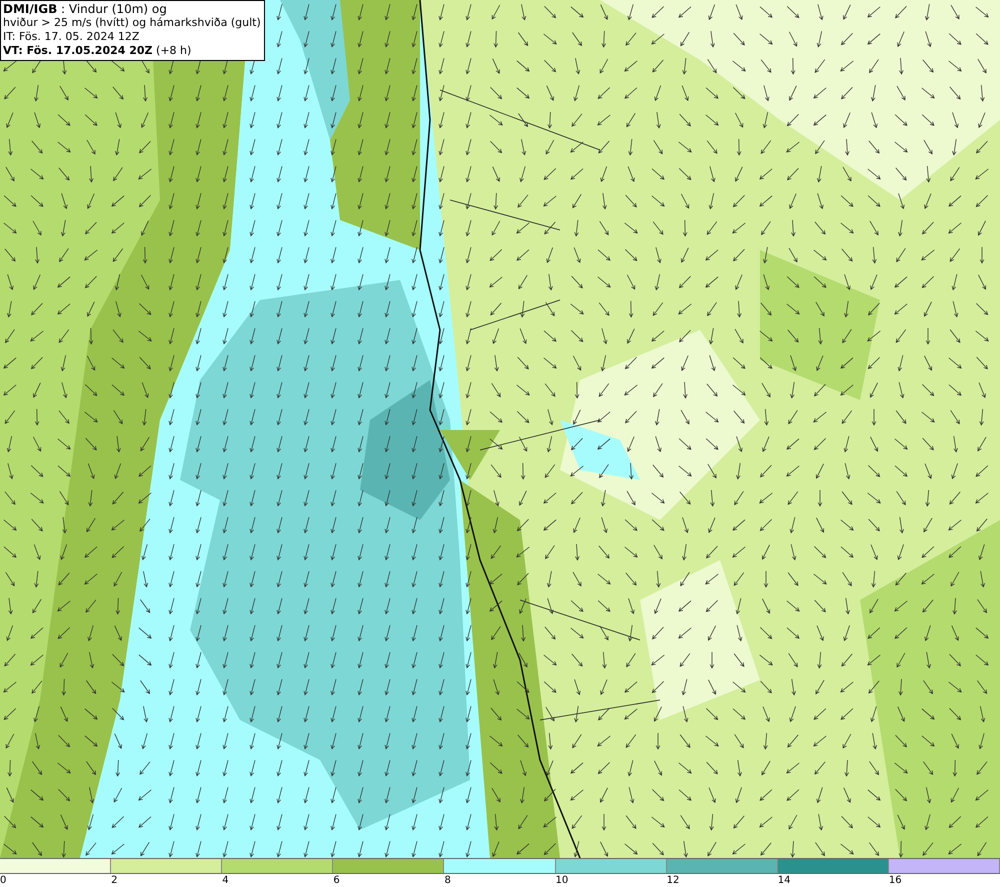 Image resolution: width=1000 pixels, height=887 pixels. What do you see at coordinates (3, 880) in the screenshot?
I see `colorbar-label: 0` at bounding box center [3, 880].